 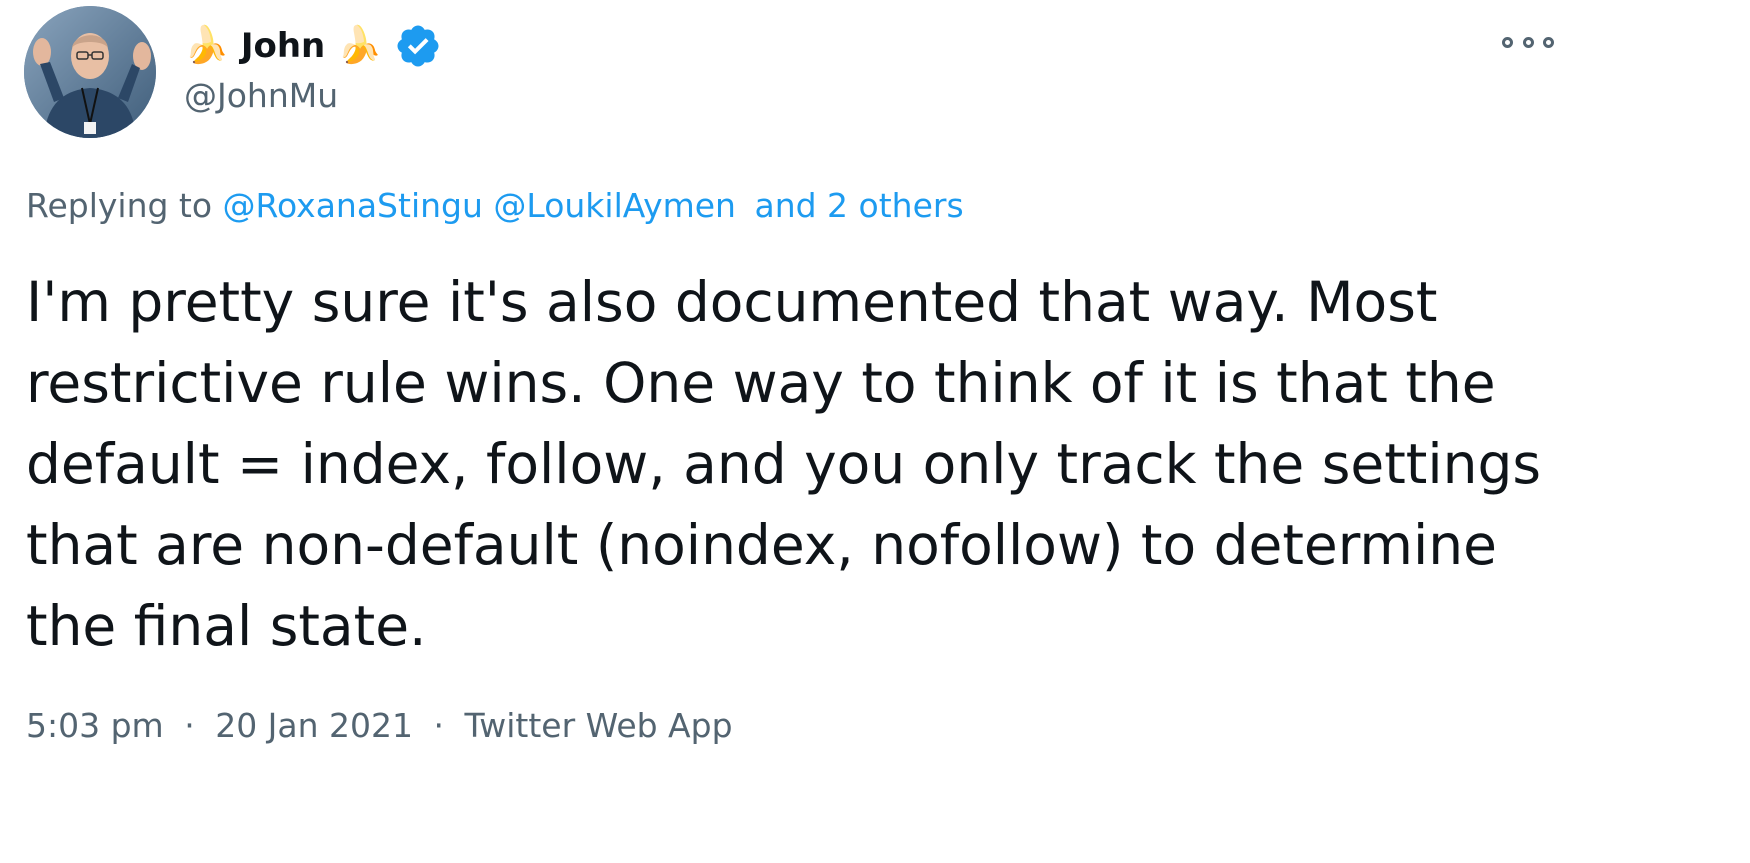 What do you see at coordinates (314, 725) in the screenshot?
I see `tweet-date: 20 Jan 2021` at bounding box center [314, 725].